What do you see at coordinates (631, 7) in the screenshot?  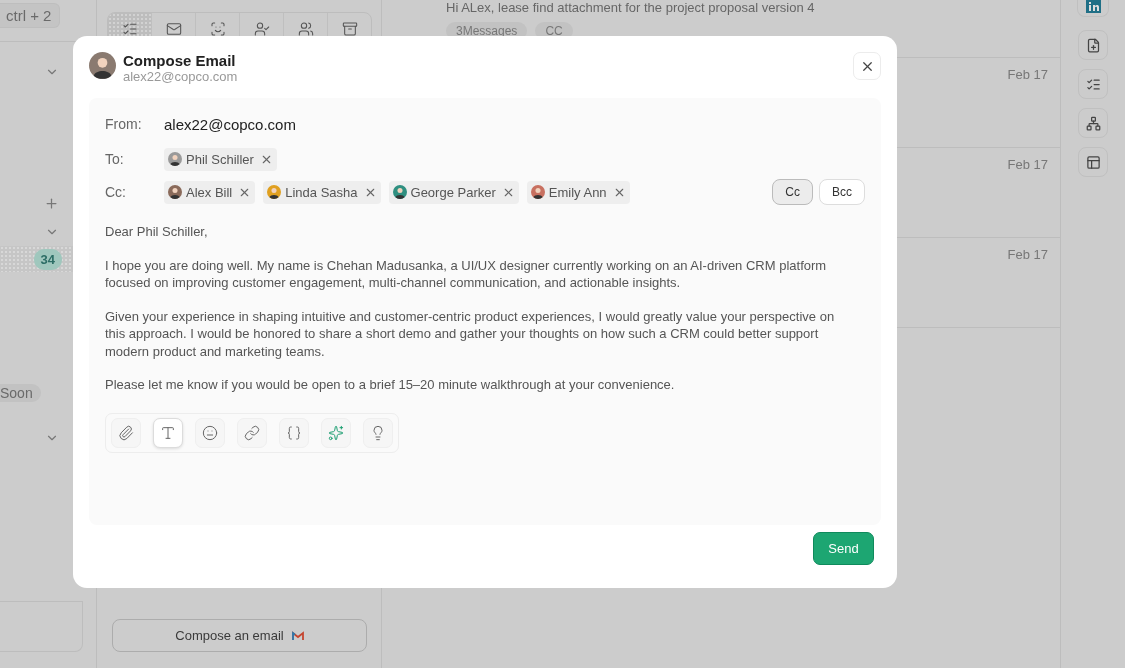 I see `email-preview: Hi ALex, lease find attachment for the project proposal version 4` at bounding box center [631, 7].